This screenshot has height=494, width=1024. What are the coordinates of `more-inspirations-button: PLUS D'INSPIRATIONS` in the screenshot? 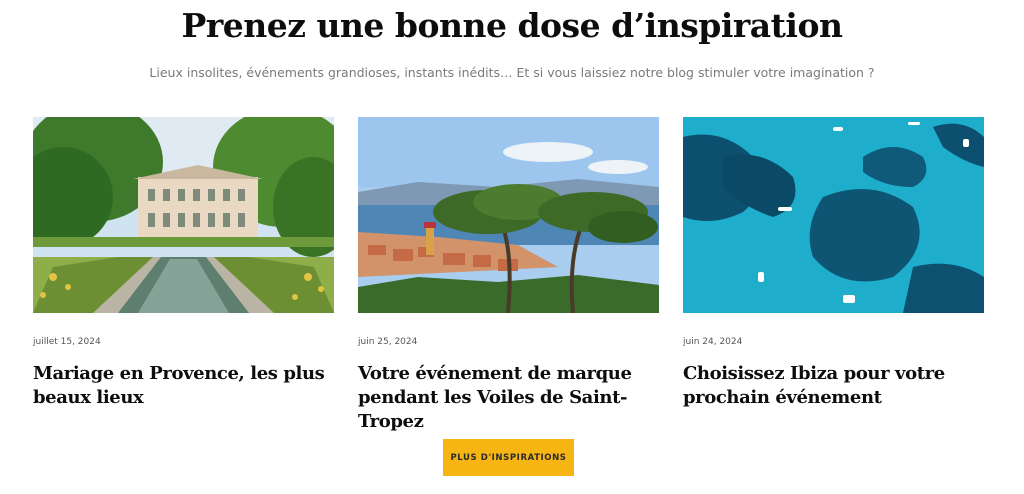 It's located at (508, 457).